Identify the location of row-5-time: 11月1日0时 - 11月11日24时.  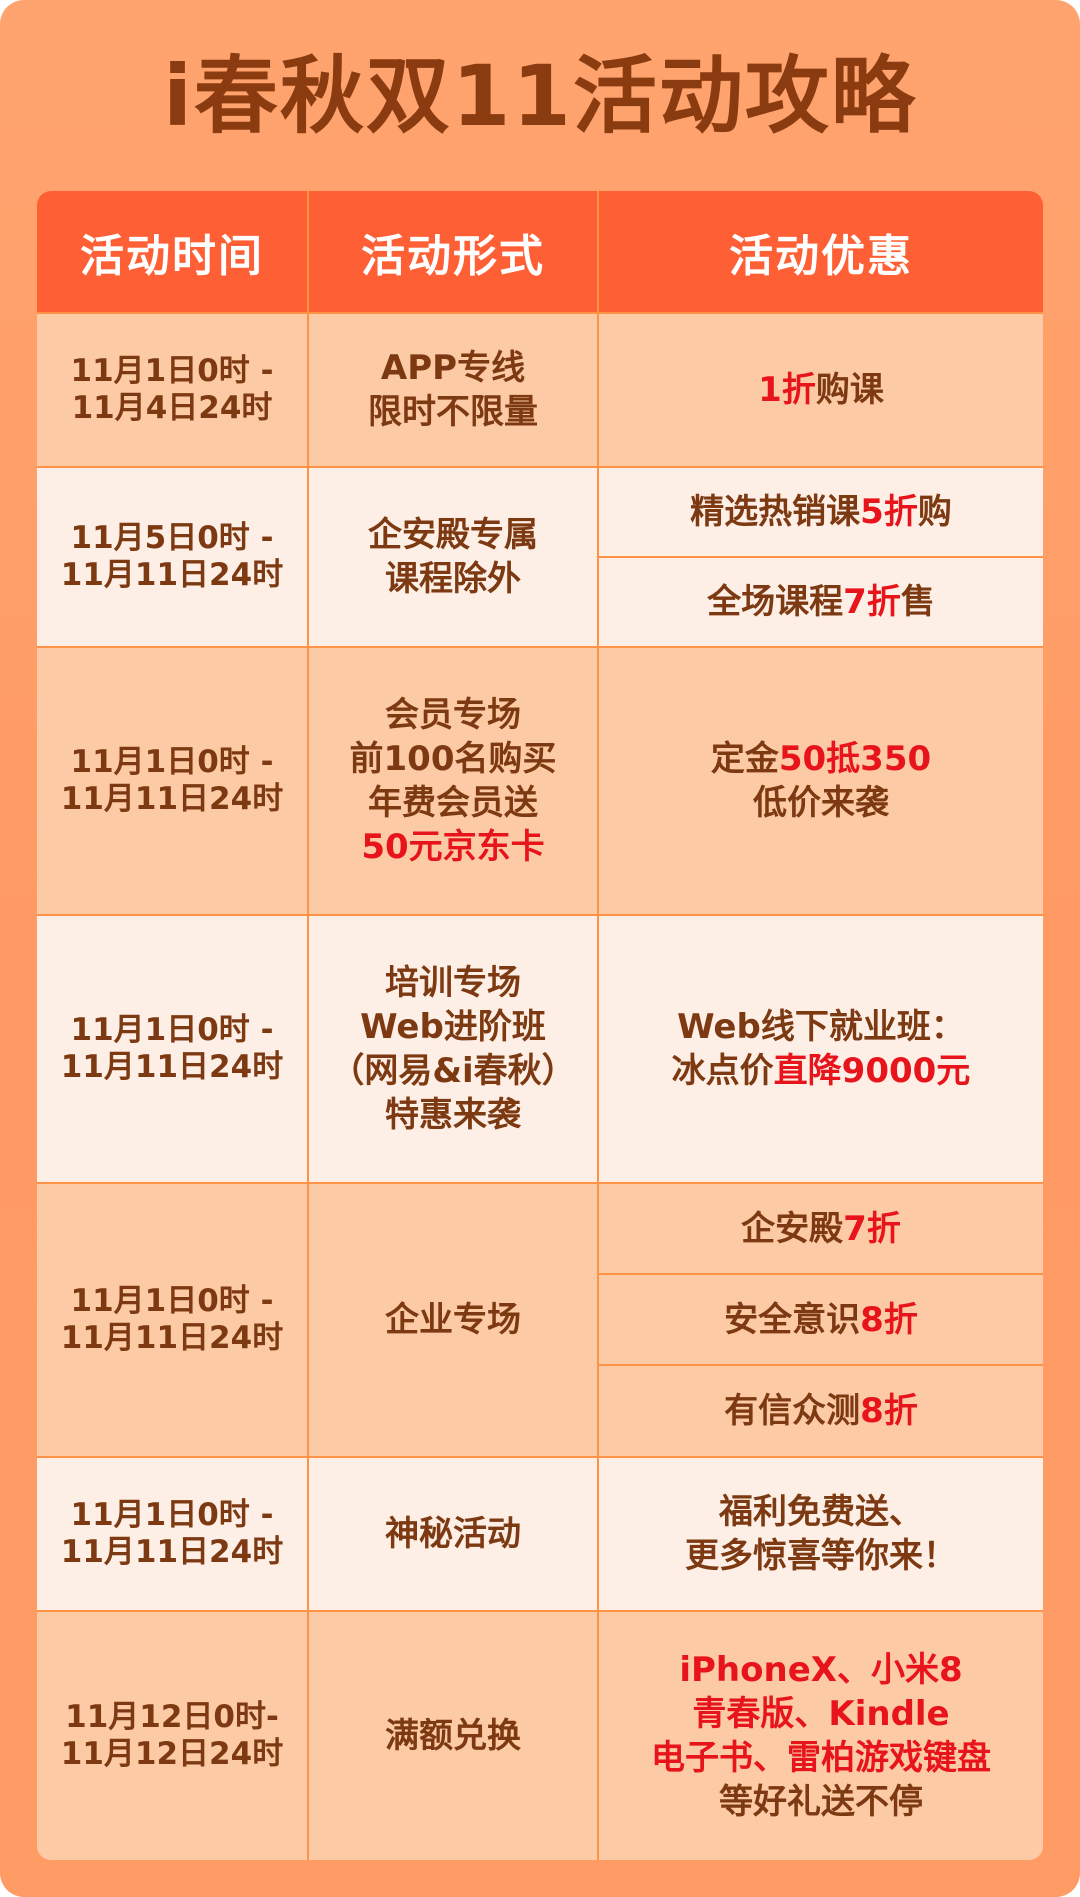
(172, 1320).